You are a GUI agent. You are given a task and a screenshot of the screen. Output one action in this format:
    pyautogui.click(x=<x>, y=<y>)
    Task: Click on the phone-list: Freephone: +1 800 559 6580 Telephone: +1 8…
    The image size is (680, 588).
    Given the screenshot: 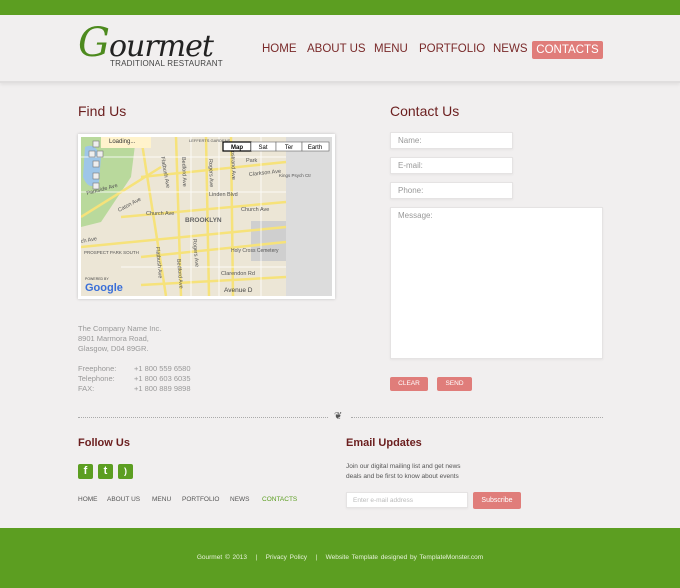 What is the action you would take?
    pyautogui.click(x=134, y=379)
    